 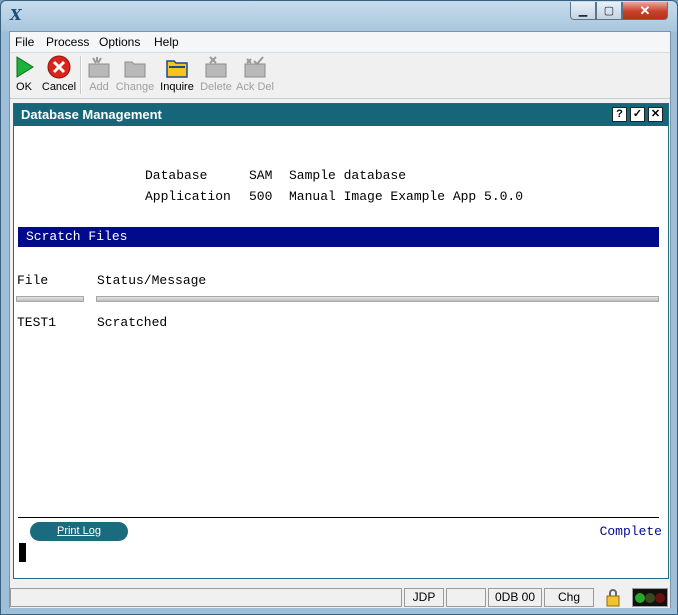 I want to click on ack-delete-icon, so click(x=255, y=67).